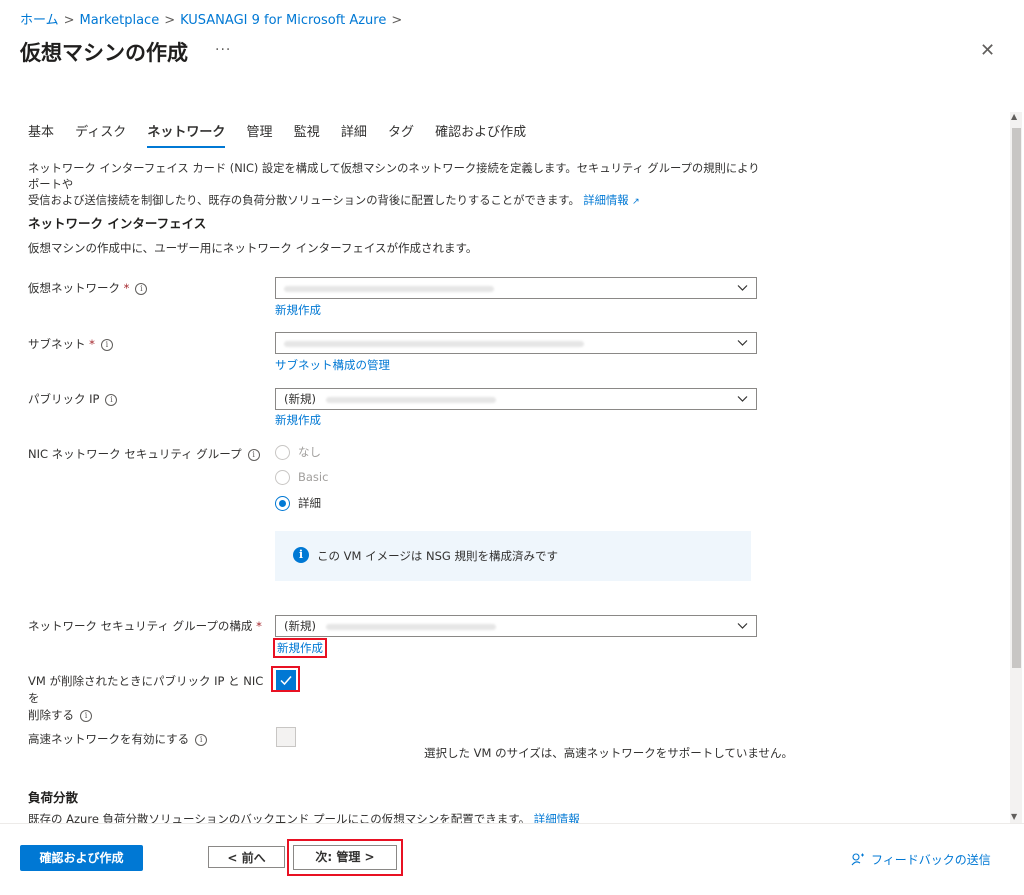  Describe the element at coordinates (354, 133) in the screenshot. I see `tab-advanced: 詳細` at that location.